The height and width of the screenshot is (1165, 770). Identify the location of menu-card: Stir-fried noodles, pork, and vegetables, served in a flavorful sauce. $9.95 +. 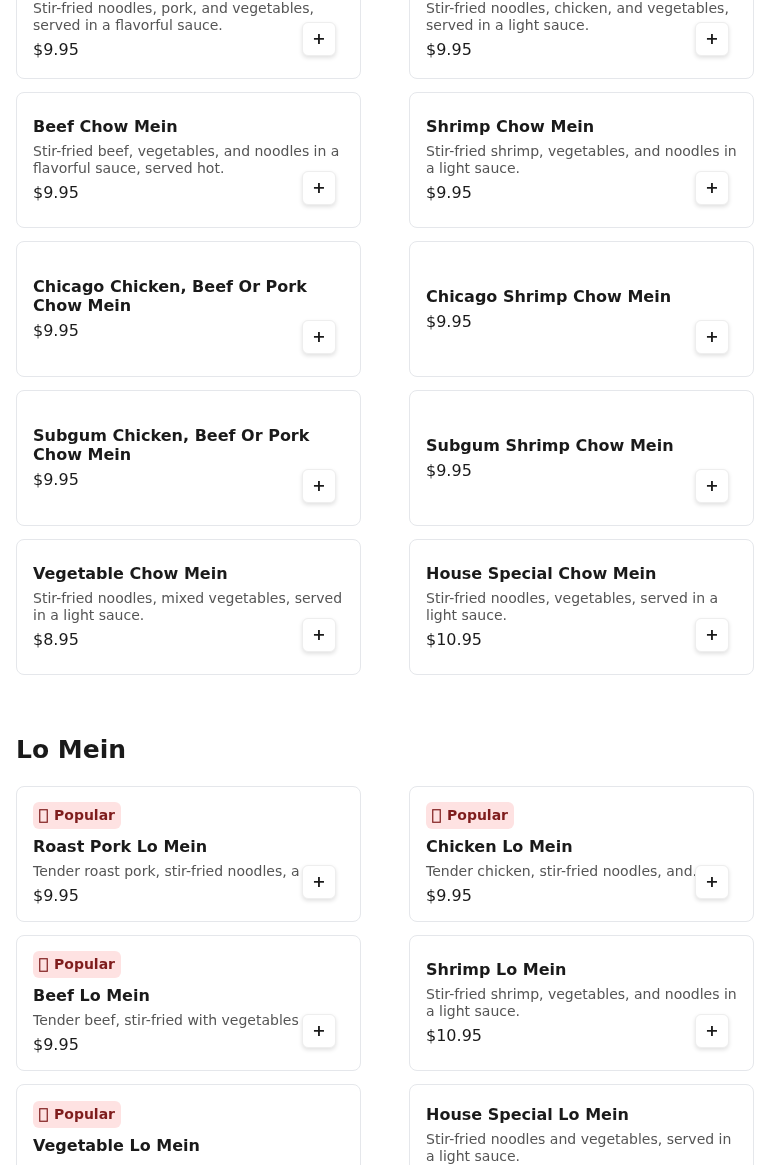
(188, 39).